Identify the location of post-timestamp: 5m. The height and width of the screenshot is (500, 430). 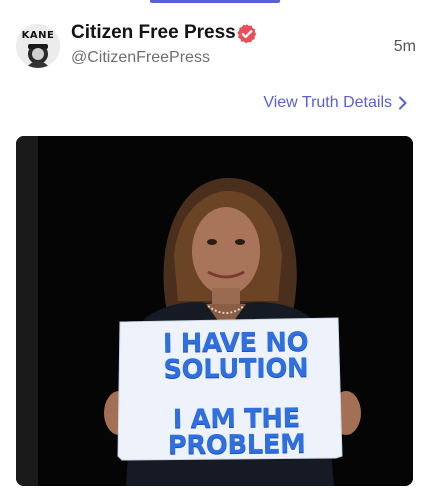
(404, 46).